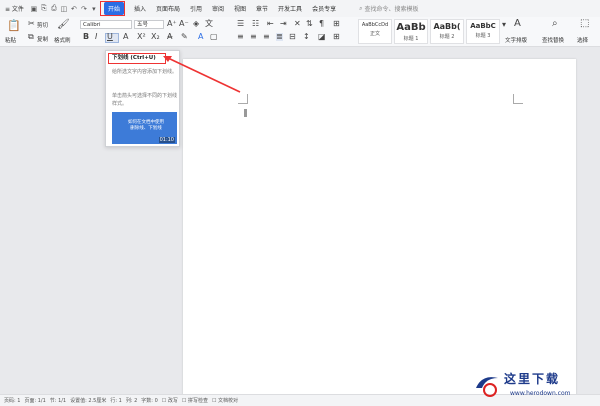 Image resolution: width=600 pixels, height=406 pixels. Describe the element at coordinates (200, 37) in the screenshot. I see `text-color-icon: A` at that location.